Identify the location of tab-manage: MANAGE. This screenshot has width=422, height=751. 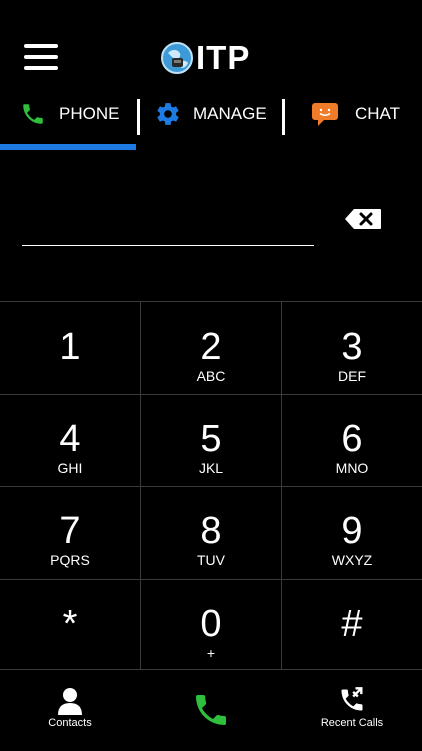
(211, 114).